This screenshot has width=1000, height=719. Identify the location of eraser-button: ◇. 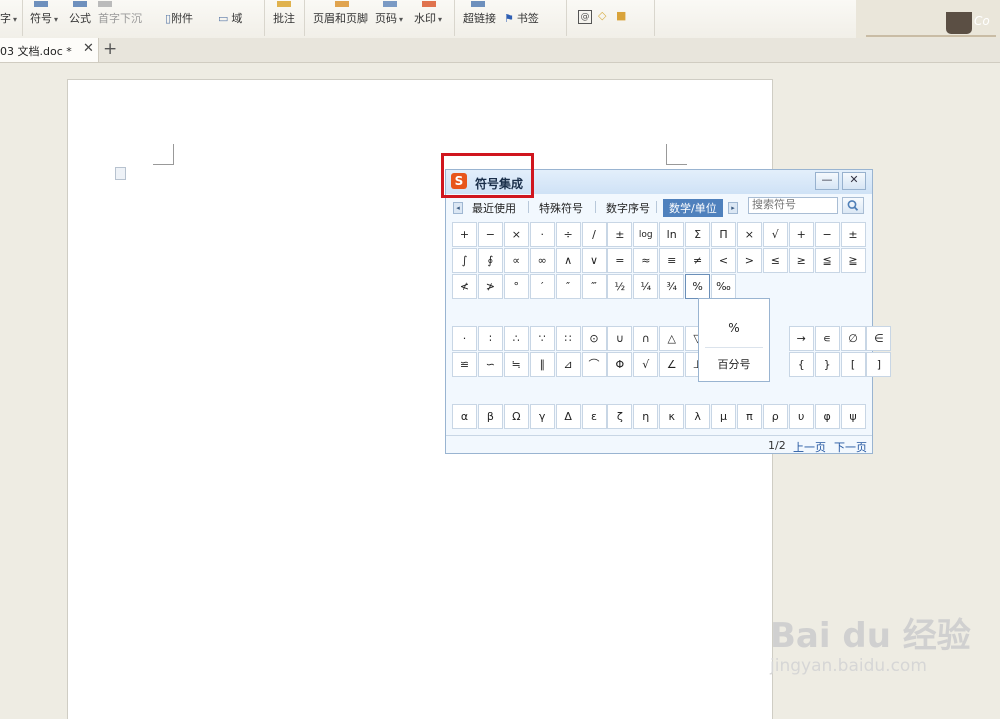
(602, 15).